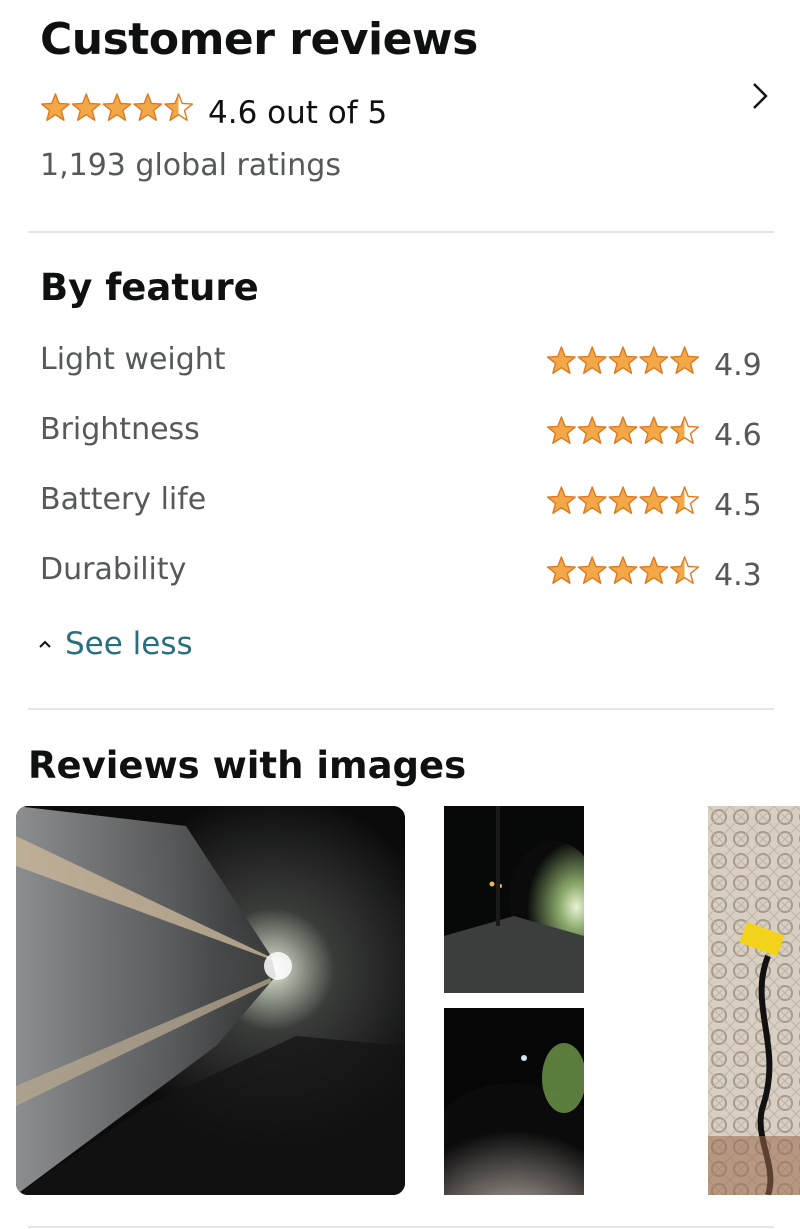  Describe the element at coordinates (760, 96) in the screenshot. I see `chevron-right-icon` at that location.